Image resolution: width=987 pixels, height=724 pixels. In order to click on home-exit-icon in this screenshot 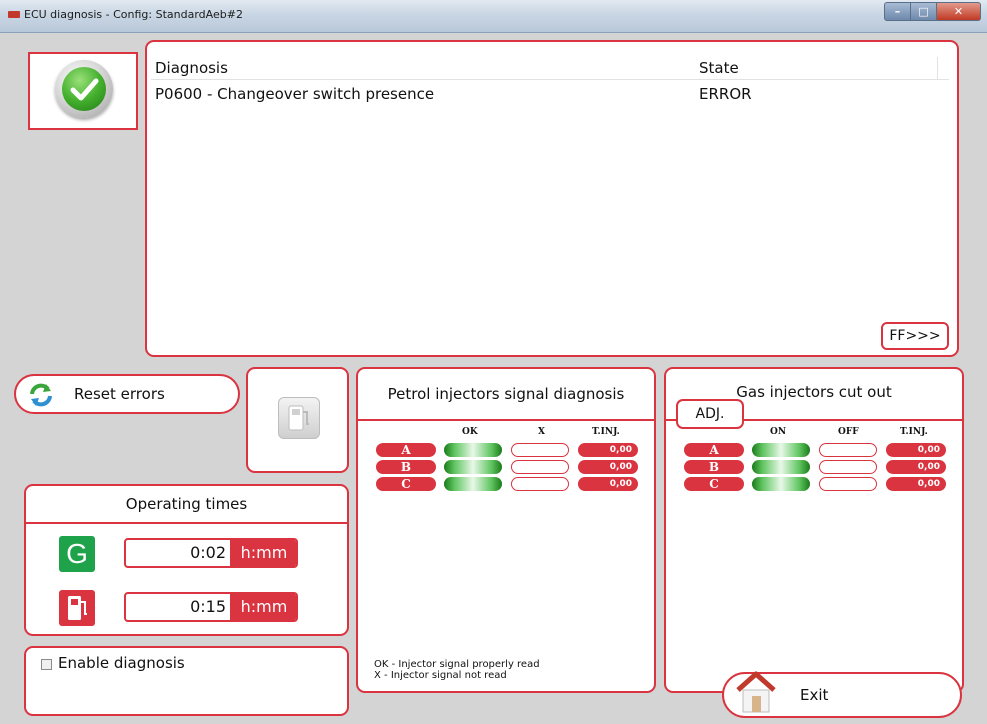, I will do `click(756, 692)`.